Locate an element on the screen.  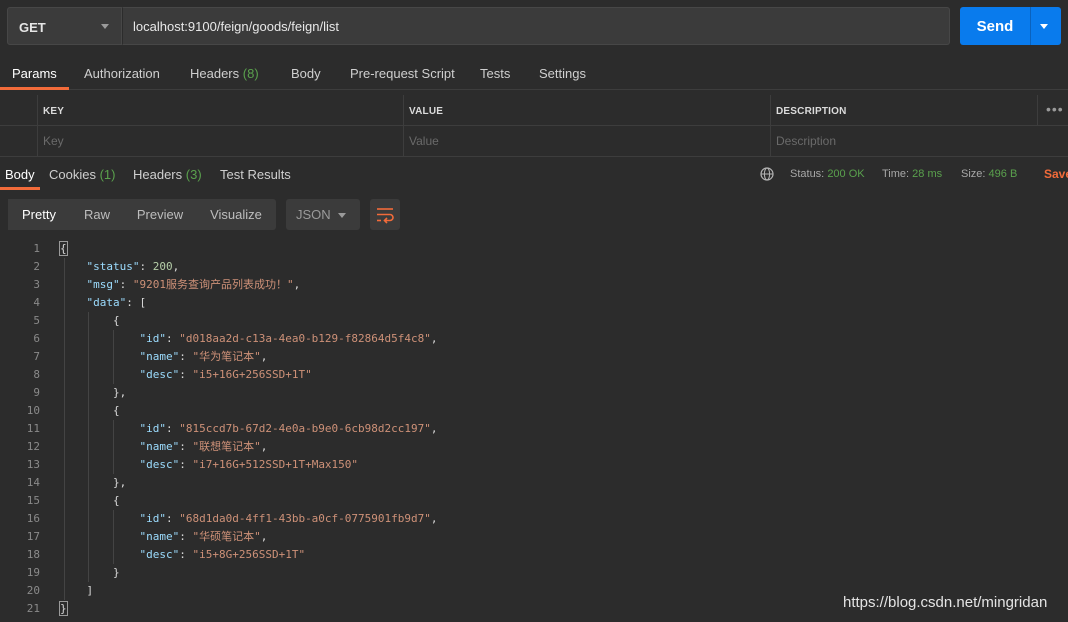
column-header-key: KEY is located at coordinates (220, 110).